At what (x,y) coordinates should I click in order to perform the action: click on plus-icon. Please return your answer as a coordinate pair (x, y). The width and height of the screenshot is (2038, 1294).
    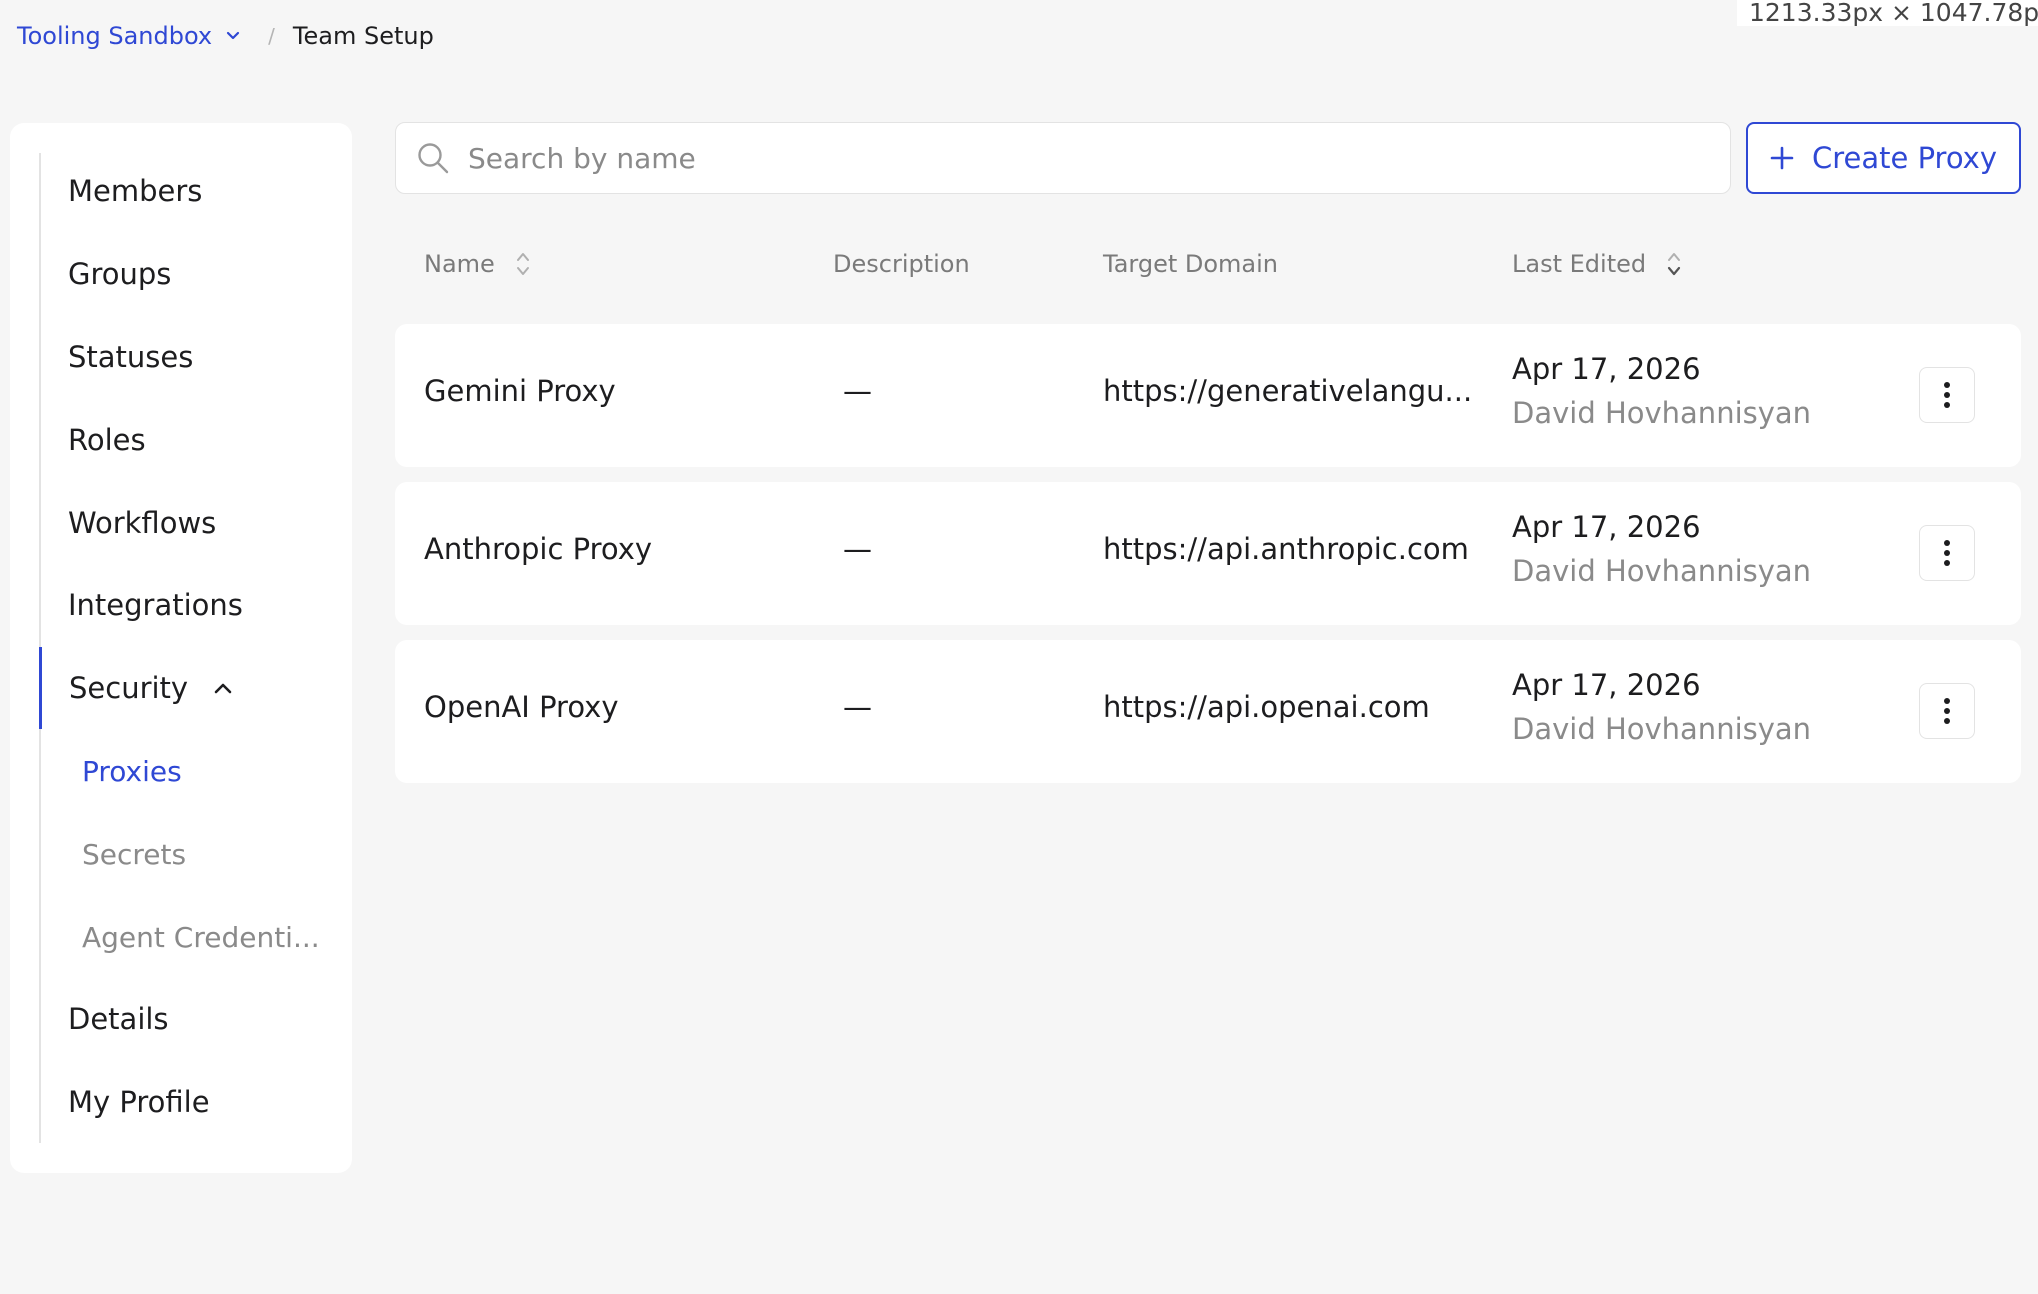
    Looking at the image, I should click on (1782, 158).